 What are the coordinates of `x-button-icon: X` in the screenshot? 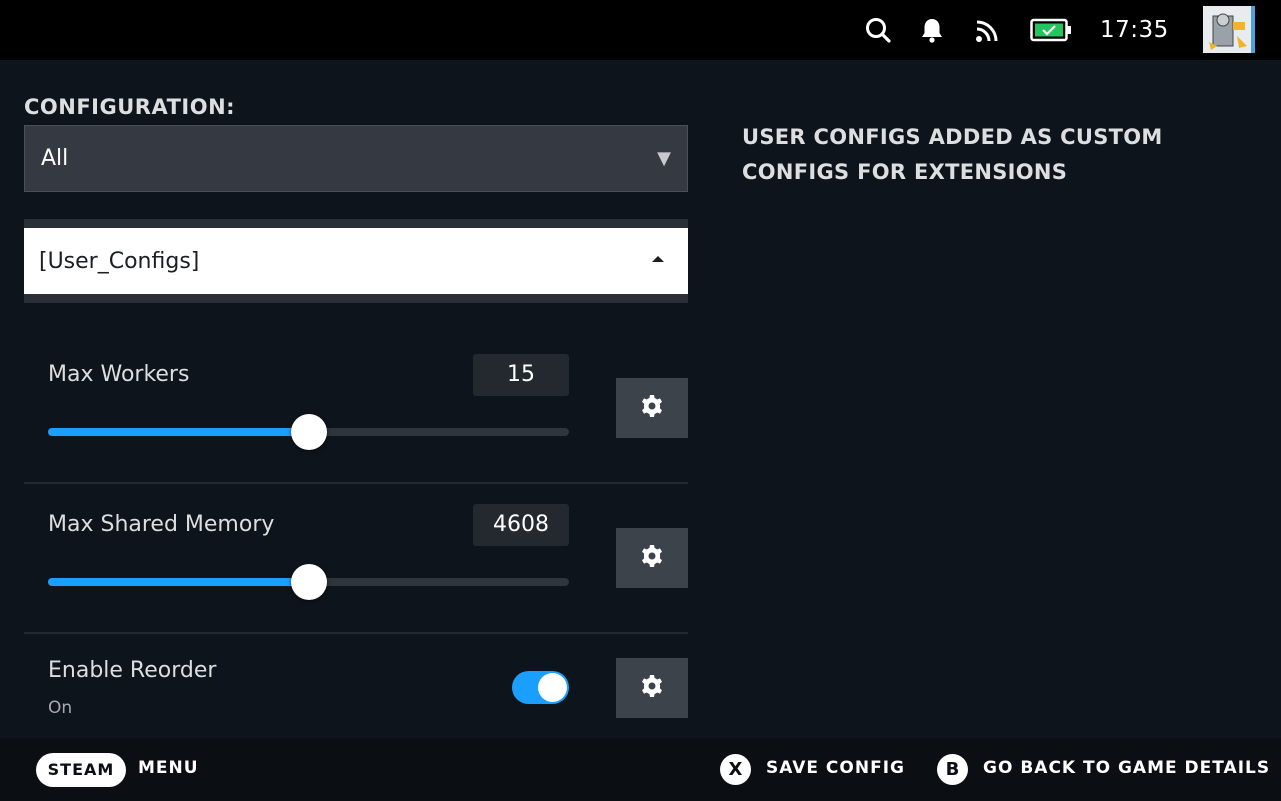 It's located at (735, 769).